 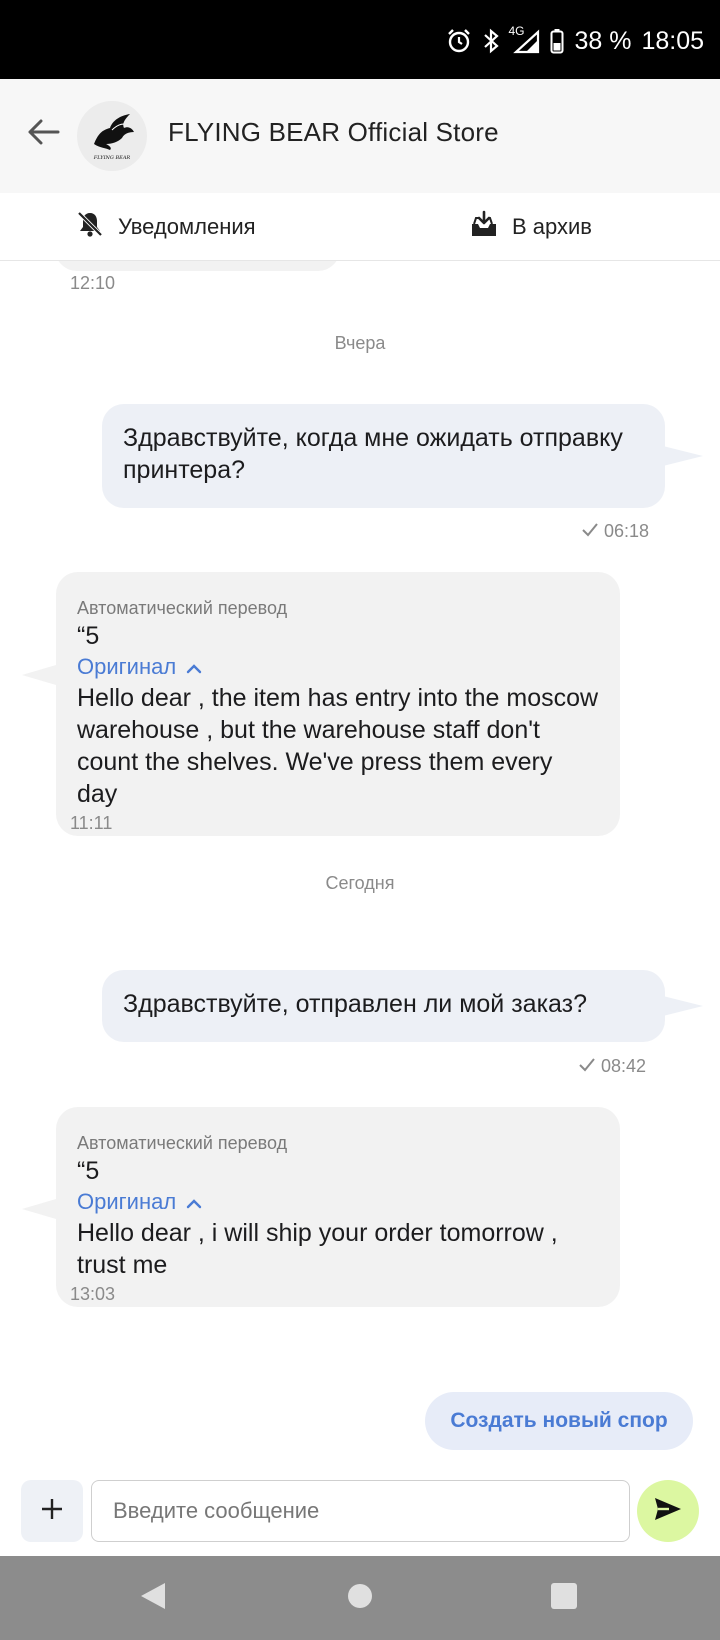 I want to click on message-time: 08:42, so click(x=624, y=1066).